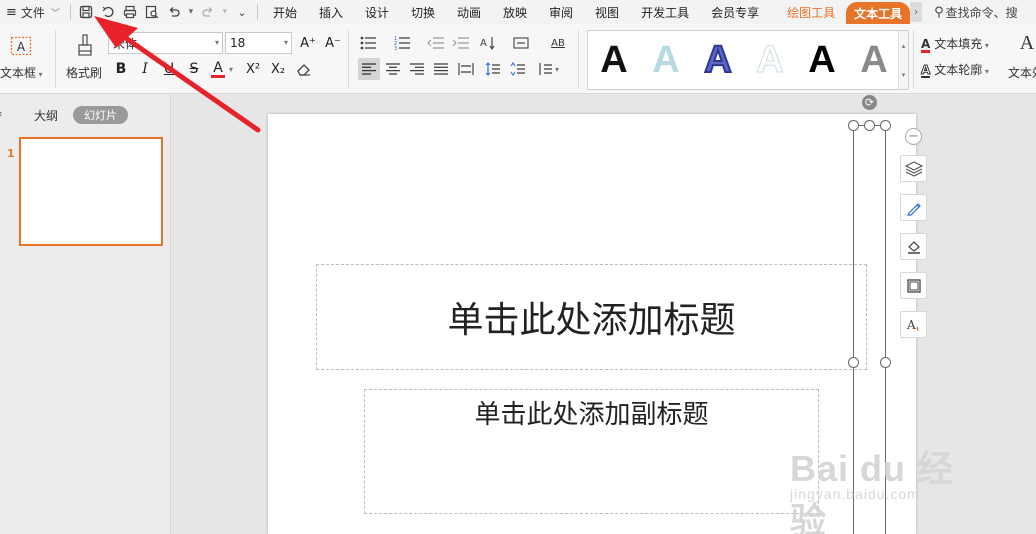 Image resolution: width=1036 pixels, height=534 pixels. What do you see at coordinates (84, 72) in the screenshot?
I see `format-painter-label: 格式刷` at bounding box center [84, 72].